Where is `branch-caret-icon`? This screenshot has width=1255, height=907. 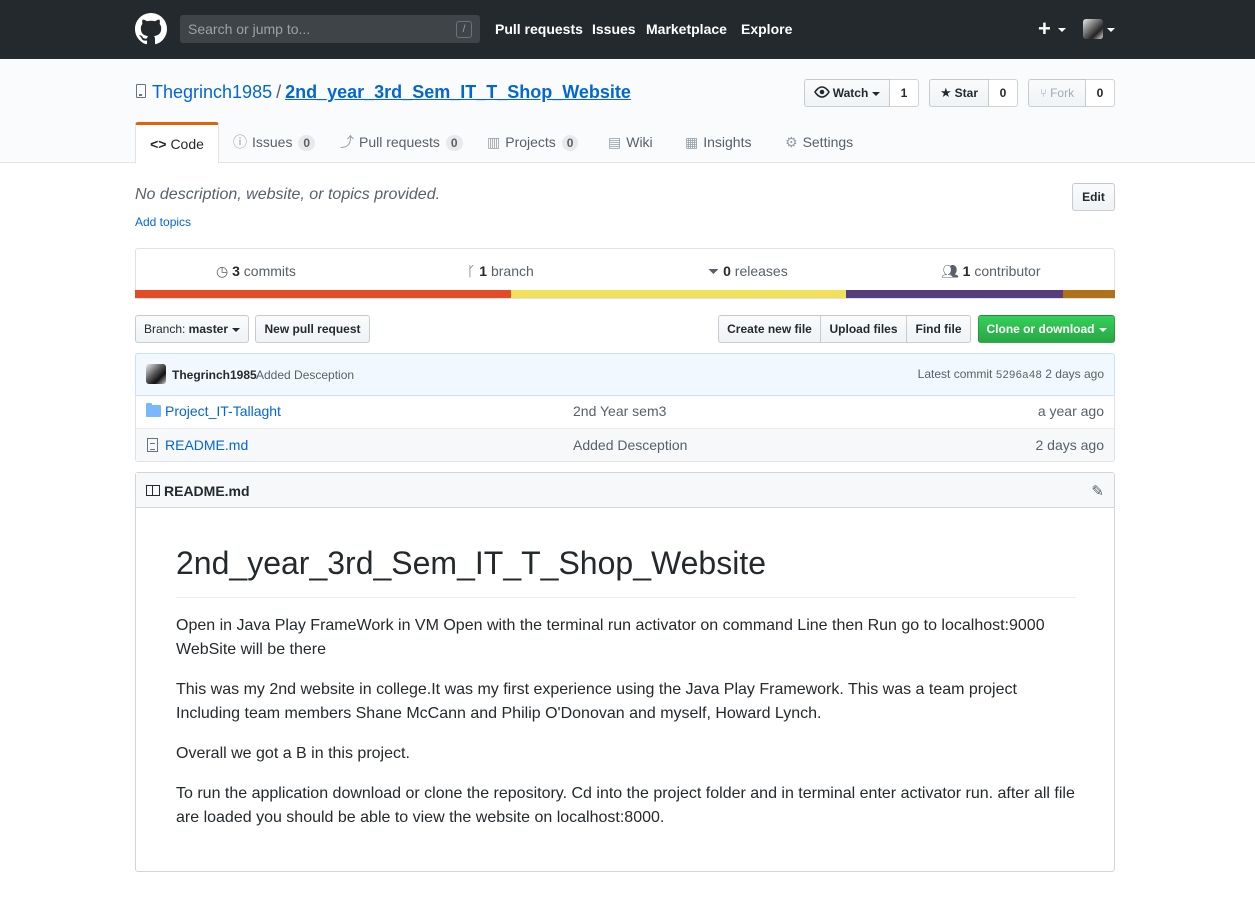 branch-caret-icon is located at coordinates (236, 329).